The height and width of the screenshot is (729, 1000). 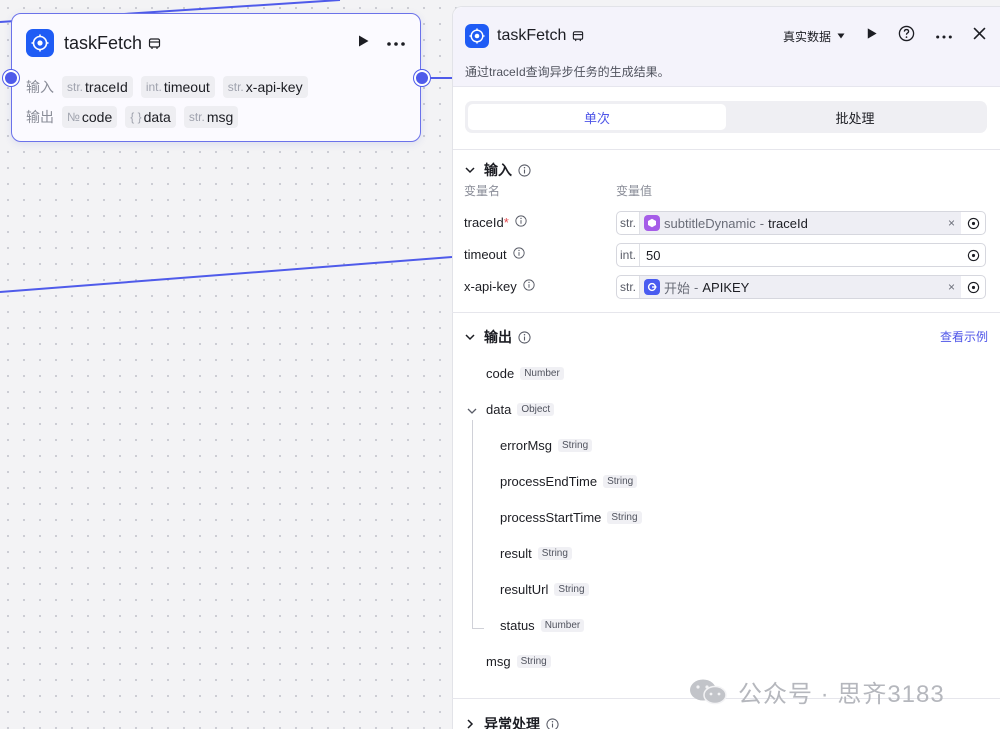 I want to click on input-section-header: 输入, so click(x=497, y=170).